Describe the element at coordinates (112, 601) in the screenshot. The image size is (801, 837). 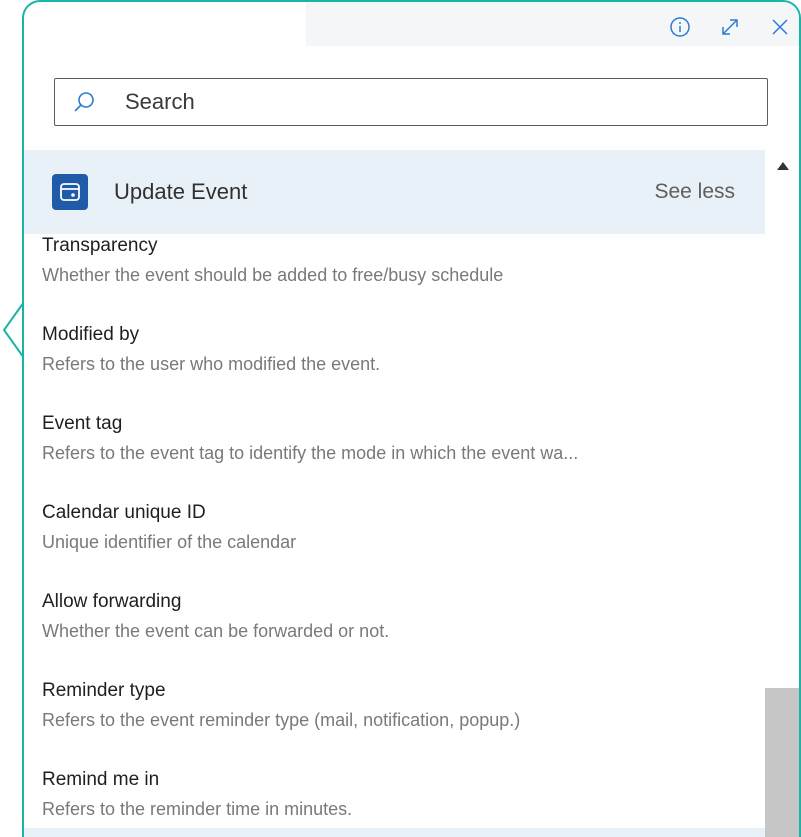
I see `item-title: Allow forwarding` at that location.